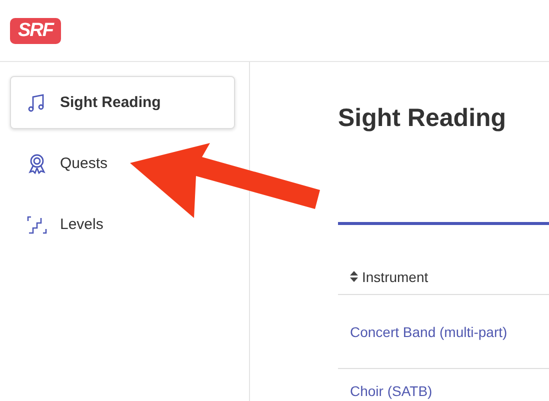  Describe the element at coordinates (354, 276) in the screenshot. I see `sort-icon` at that location.